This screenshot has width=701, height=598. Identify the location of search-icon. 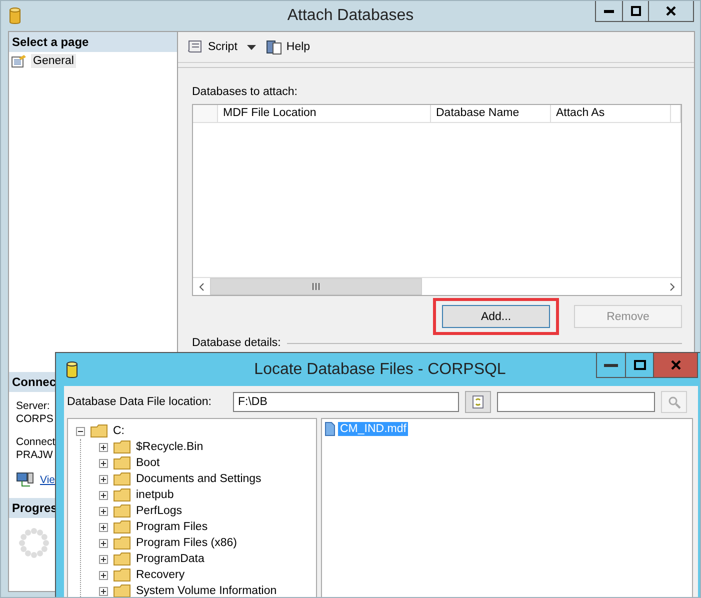
(674, 402).